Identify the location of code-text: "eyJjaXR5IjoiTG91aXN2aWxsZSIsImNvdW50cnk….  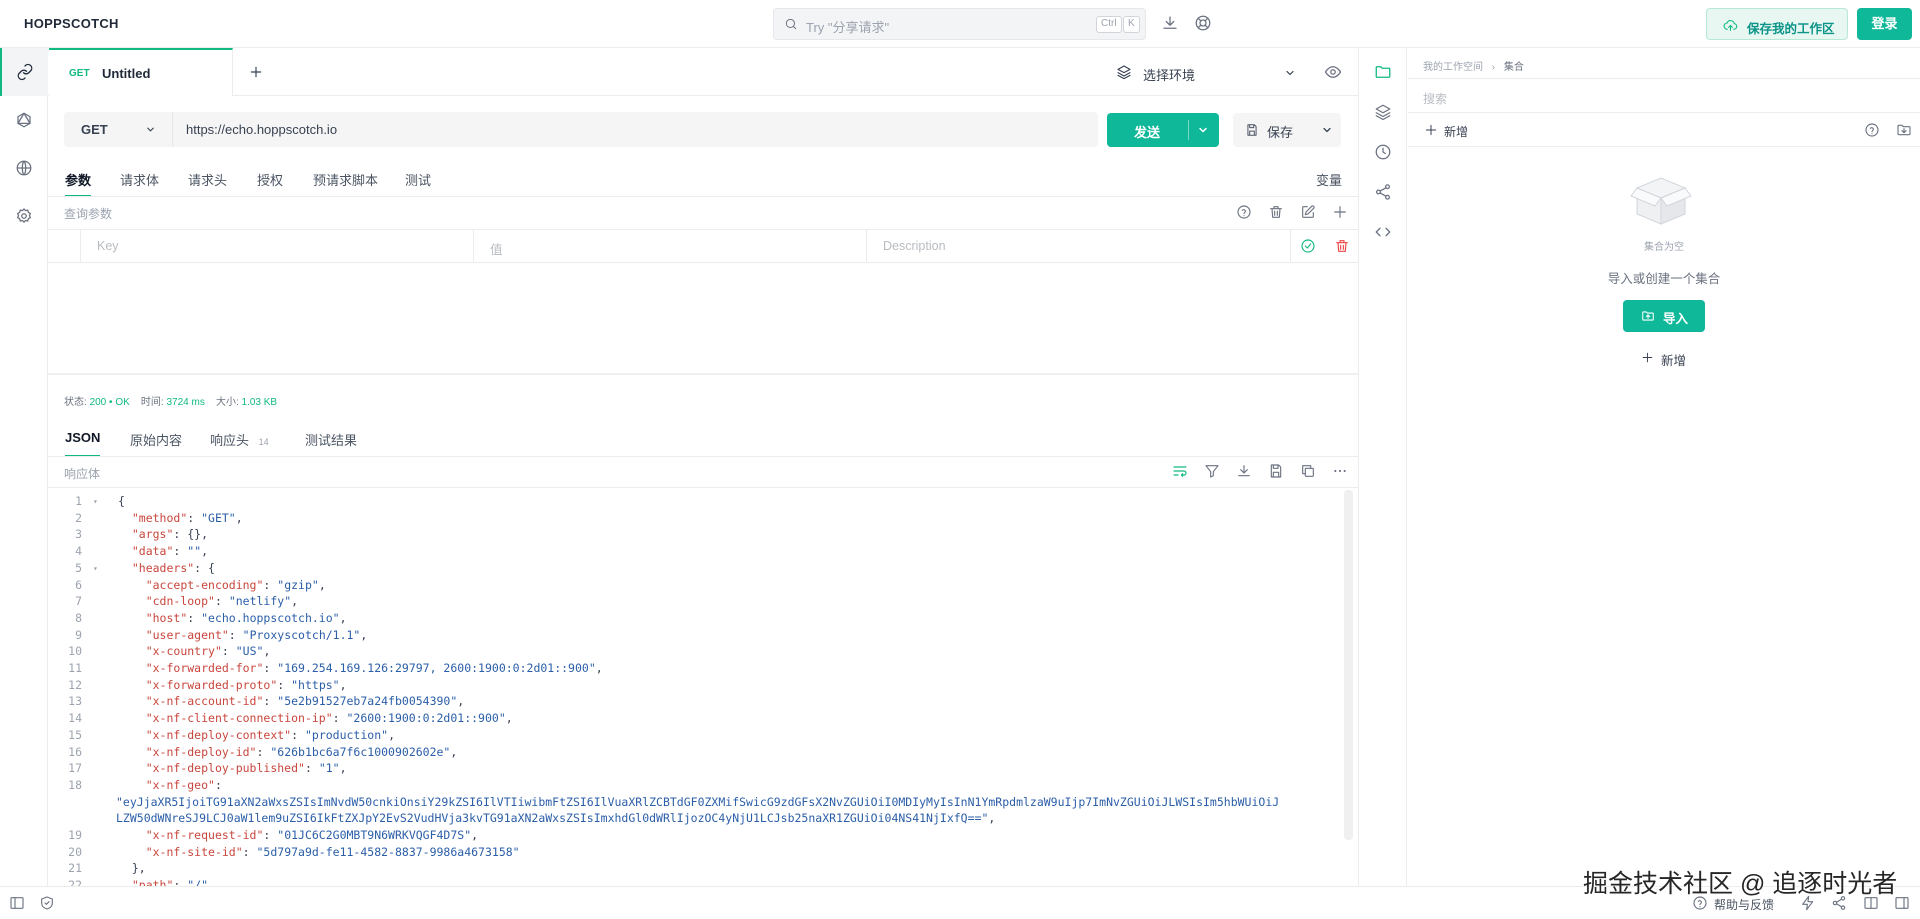
(697, 802).